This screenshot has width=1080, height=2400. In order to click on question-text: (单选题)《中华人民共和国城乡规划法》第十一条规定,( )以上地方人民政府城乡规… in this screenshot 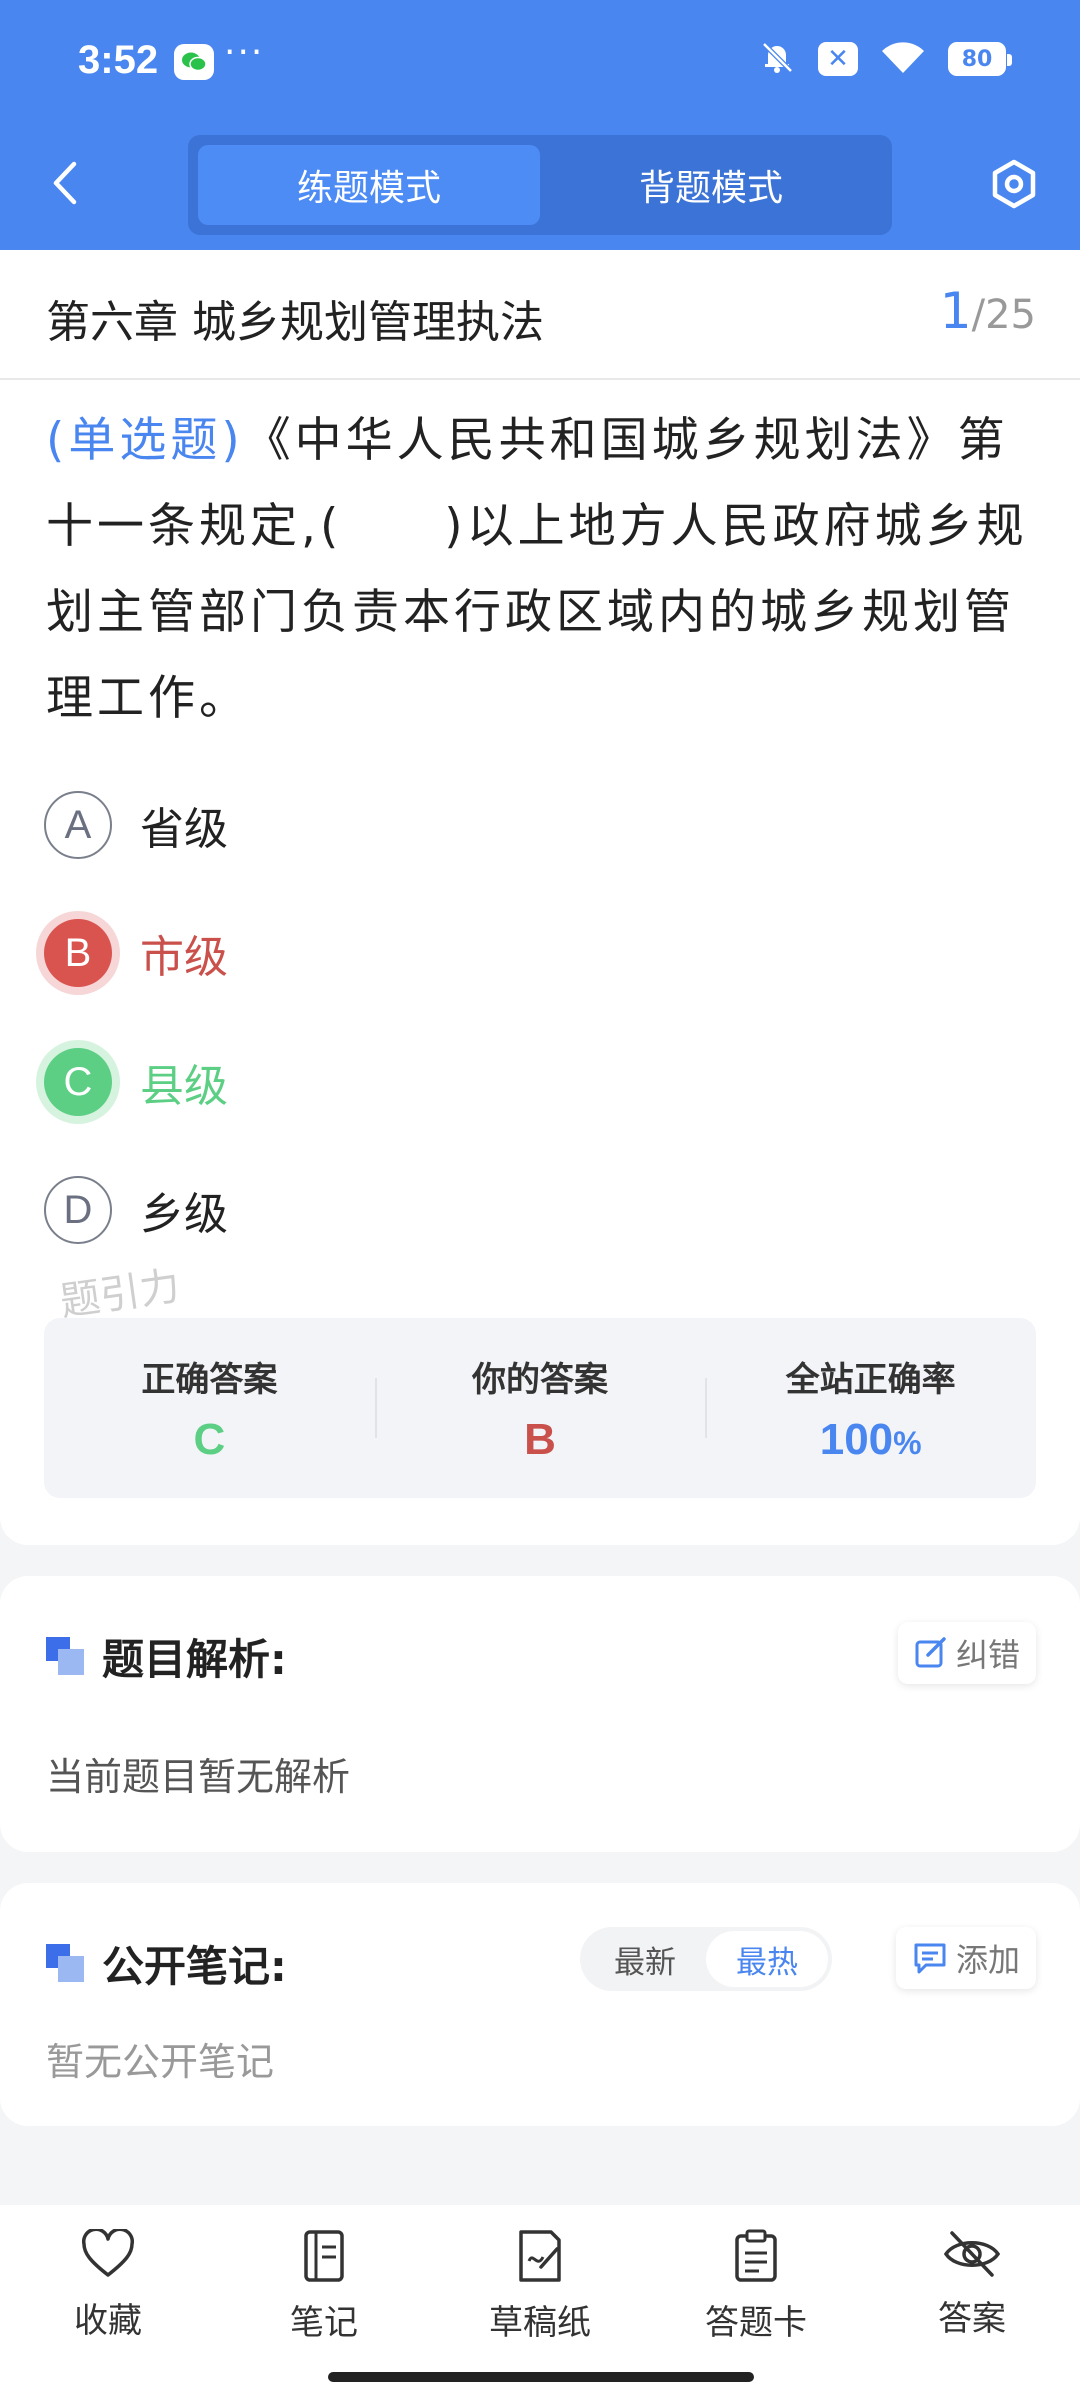, I will do `click(541, 570)`.